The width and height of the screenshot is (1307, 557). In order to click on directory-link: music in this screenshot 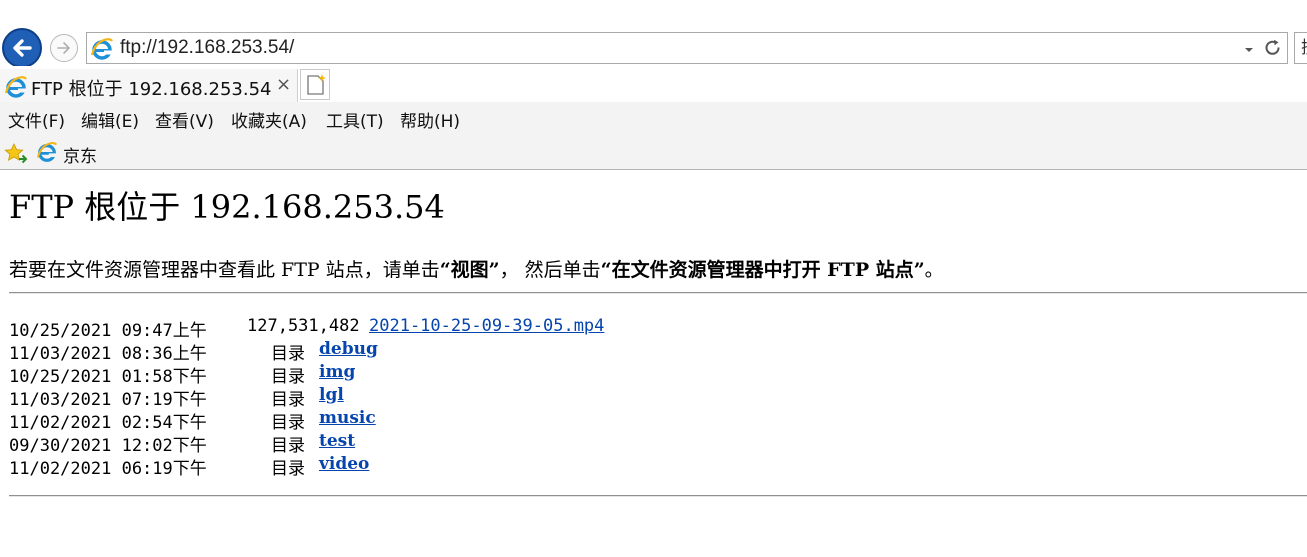, I will do `click(347, 418)`.